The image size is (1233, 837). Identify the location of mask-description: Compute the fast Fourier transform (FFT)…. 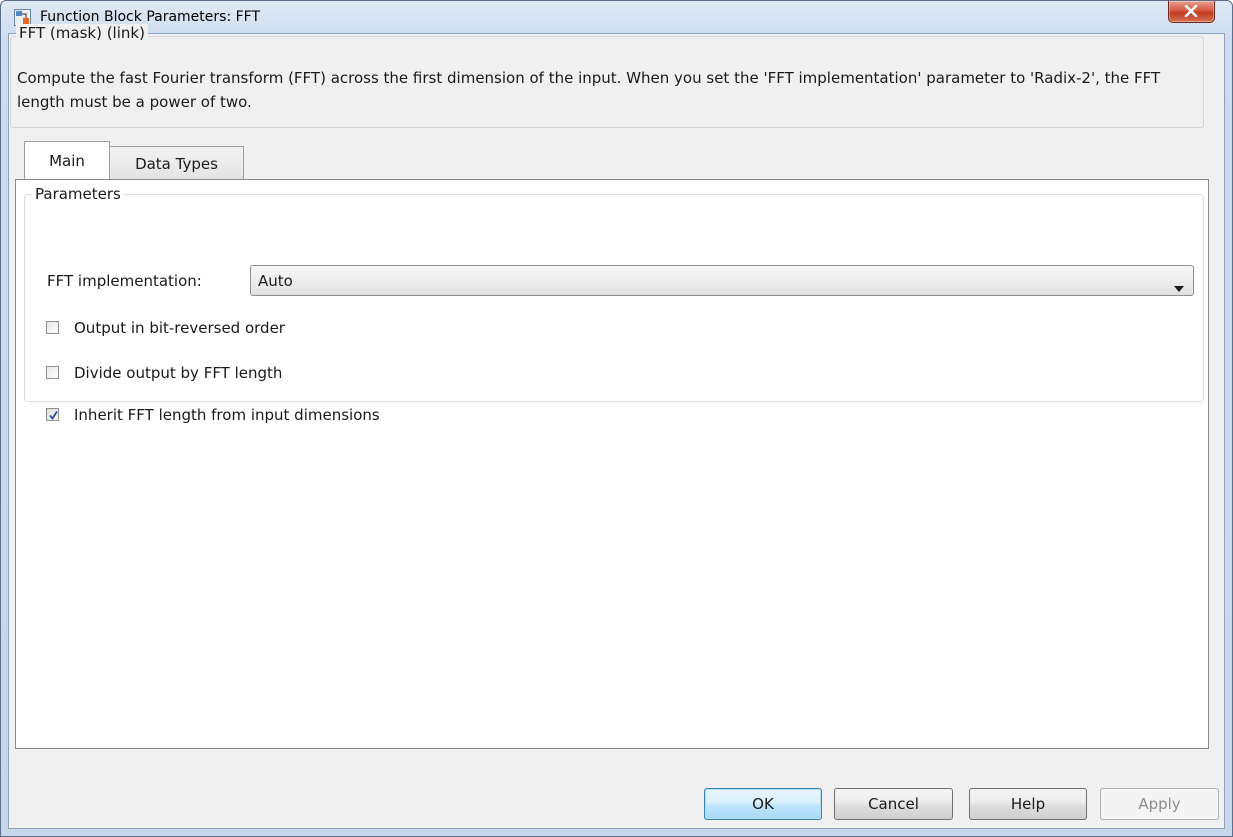
(589, 90).